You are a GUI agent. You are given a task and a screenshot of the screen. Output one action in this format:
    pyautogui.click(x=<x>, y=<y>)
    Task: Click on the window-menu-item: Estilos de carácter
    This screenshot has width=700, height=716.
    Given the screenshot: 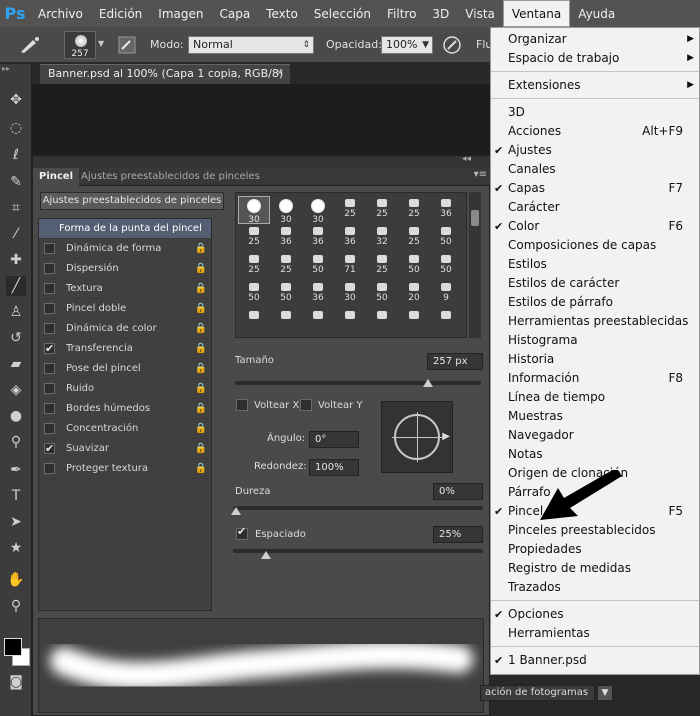 What is the action you would take?
    pyautogui.click(x=595, y=283)
    